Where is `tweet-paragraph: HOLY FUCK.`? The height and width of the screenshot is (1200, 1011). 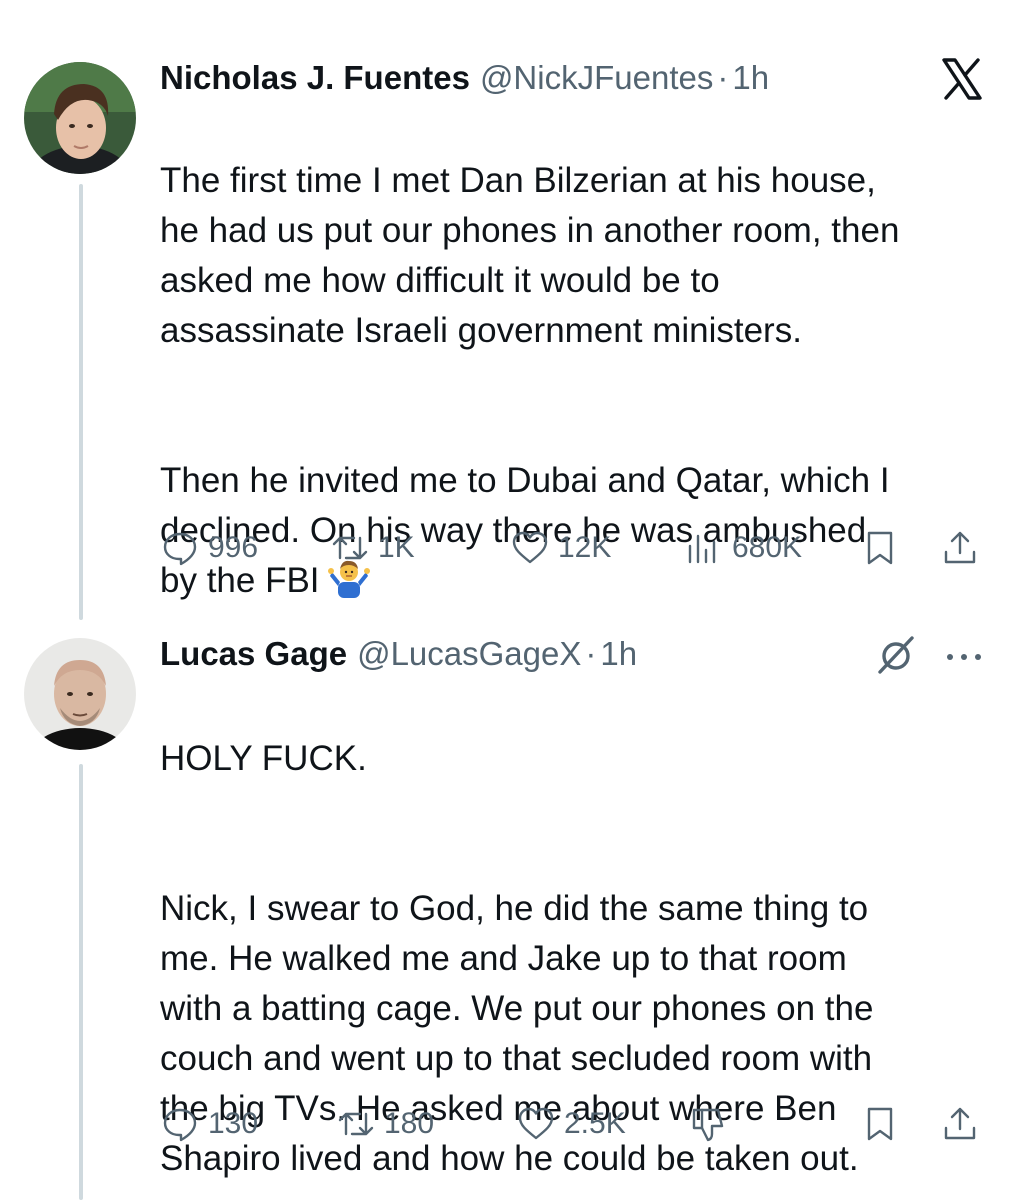
tweet-paragraph: HOLY FUCK. is located at coordinates (263, 758).